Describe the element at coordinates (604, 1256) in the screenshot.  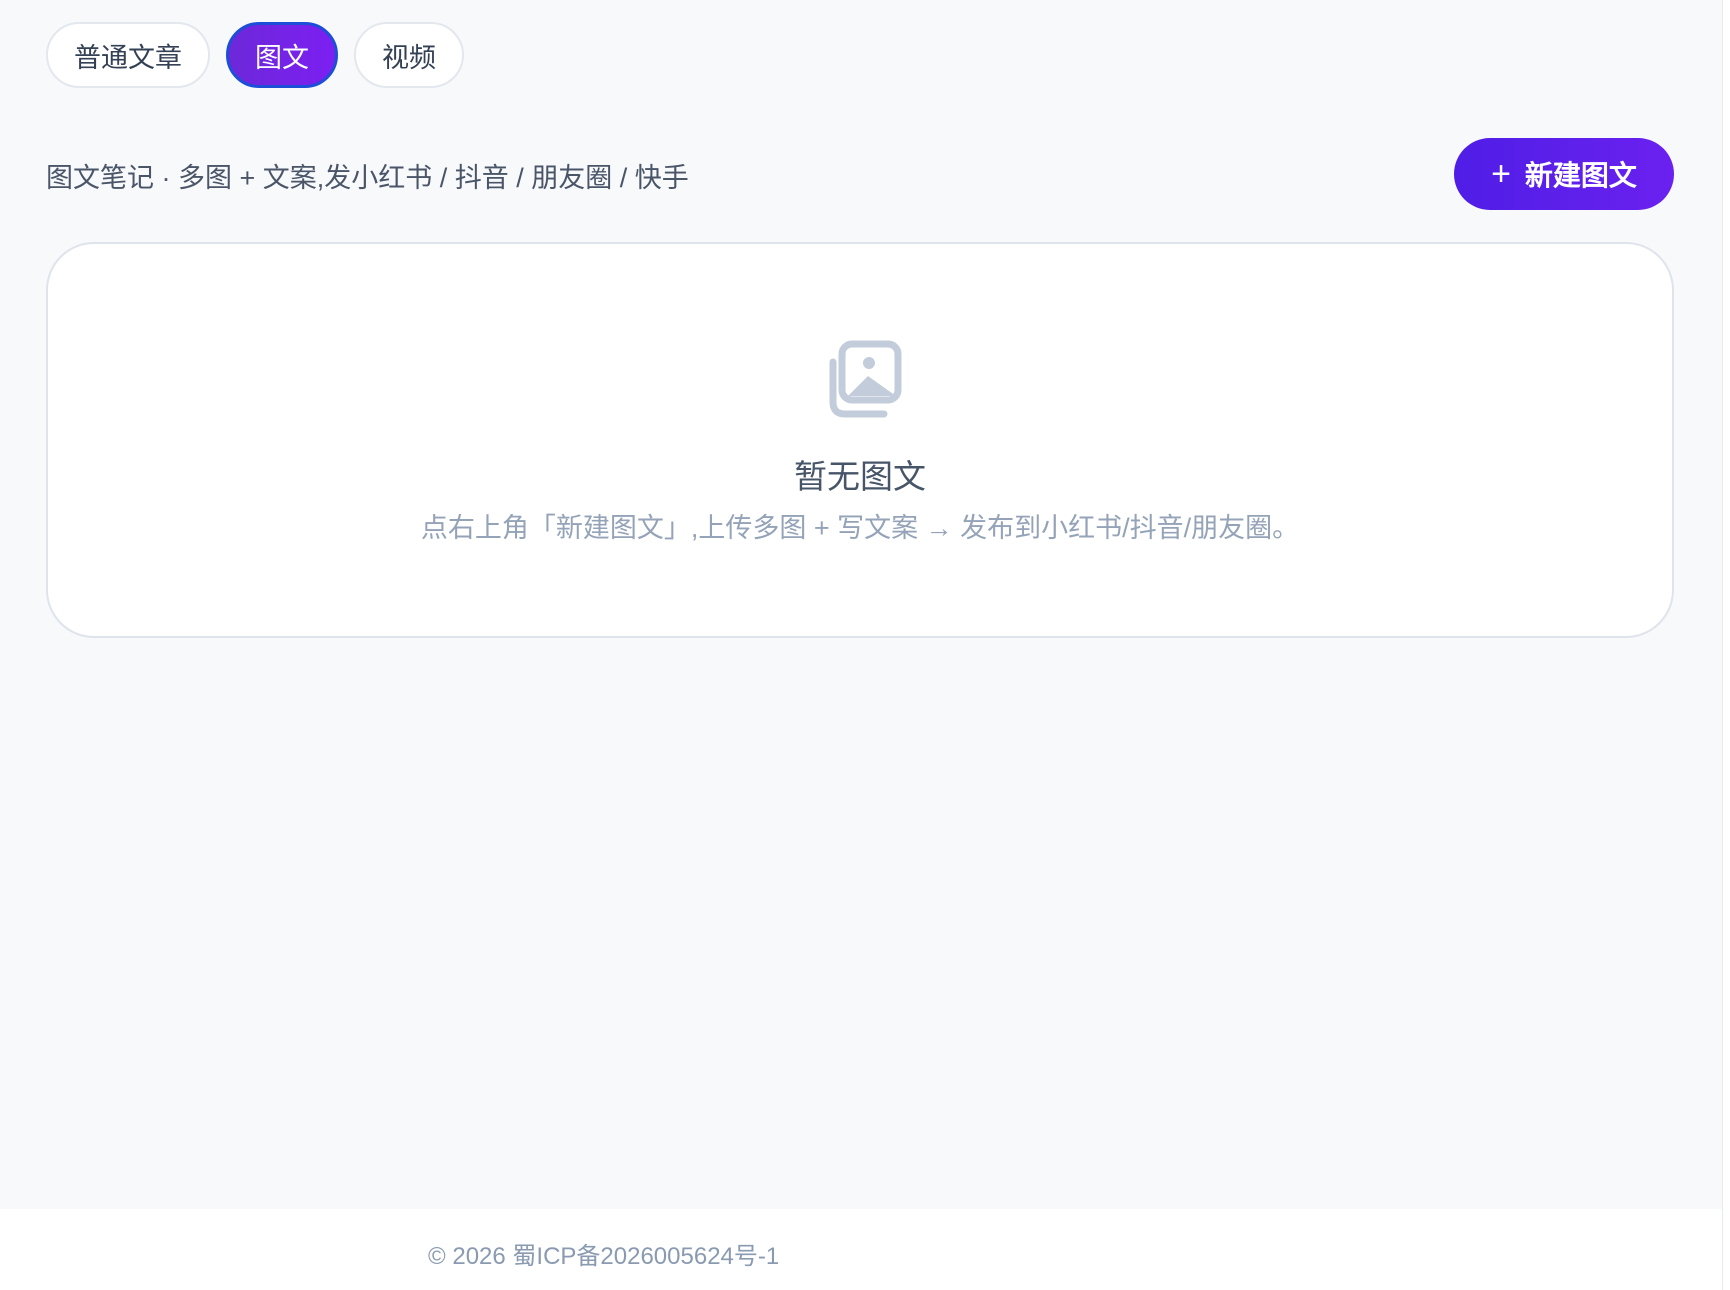
I see `footer-icp-text: © 2026 蜀ICP备2026005624号-1` at that location.